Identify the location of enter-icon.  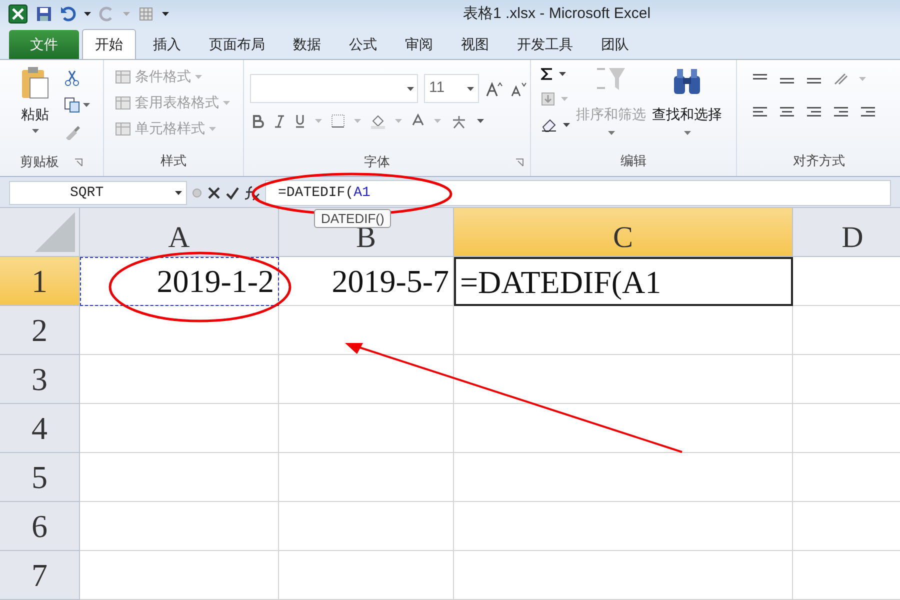
(232, 193).